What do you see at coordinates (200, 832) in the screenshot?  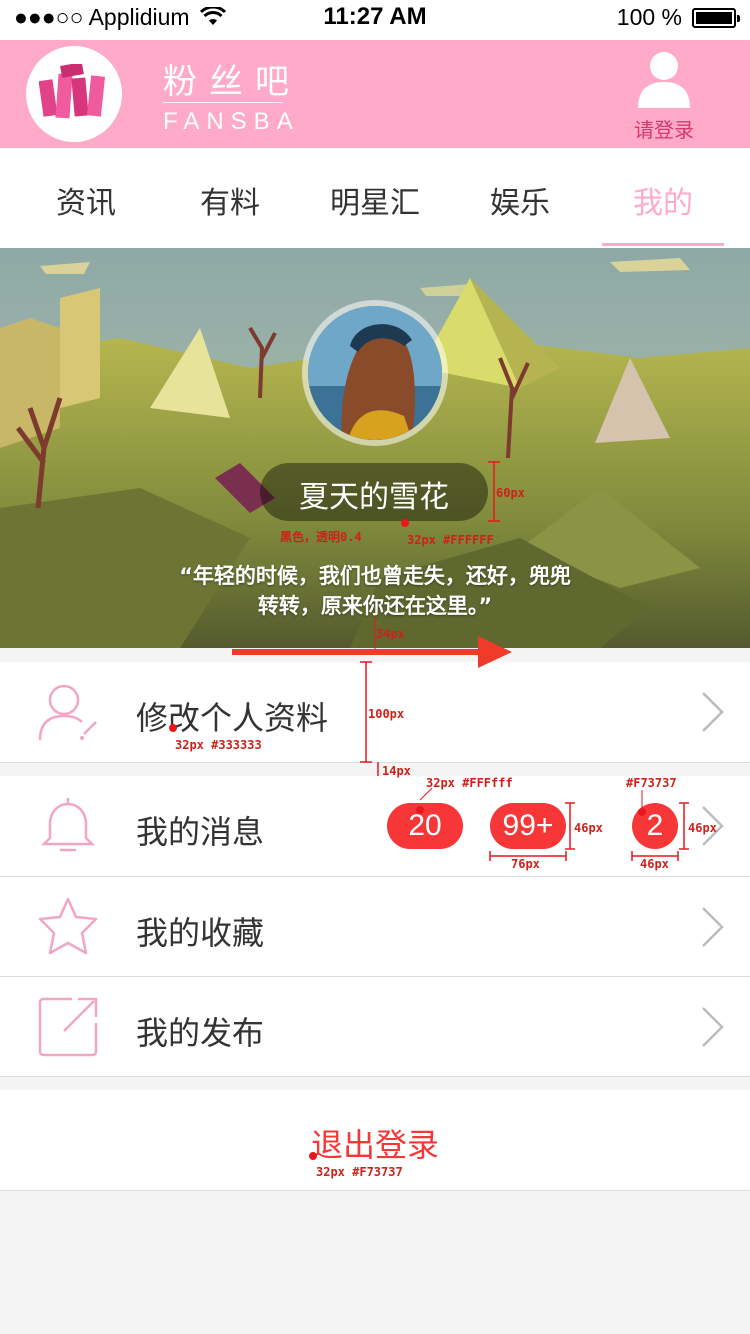 I see `messages-label: 我的消息` at bounding box center [200, 832].